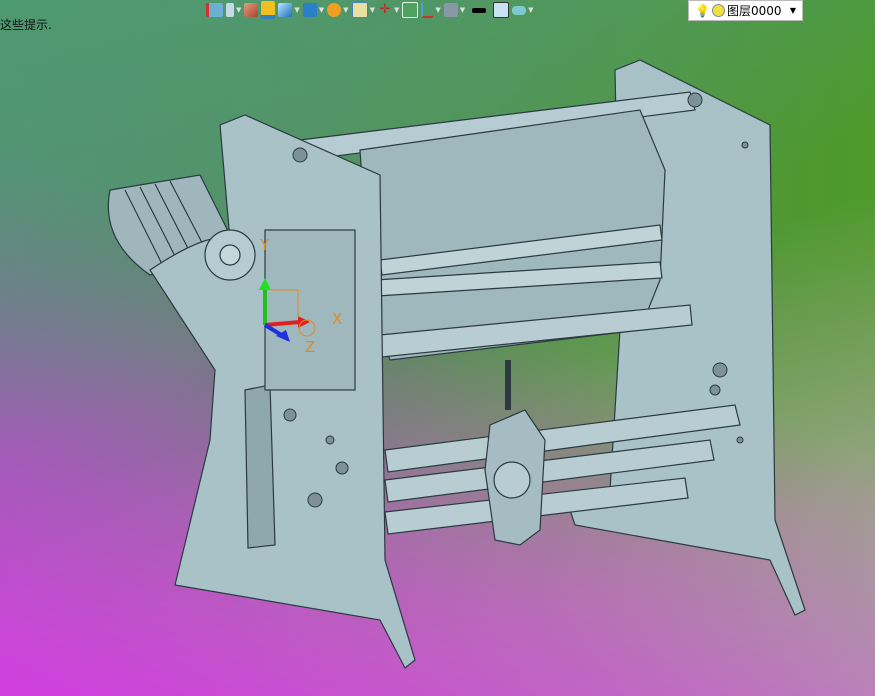  What do you see at coordinates (264, 245) in the screenshot?
I see `y-axis-label: Y` at bounding box center [264, 245].